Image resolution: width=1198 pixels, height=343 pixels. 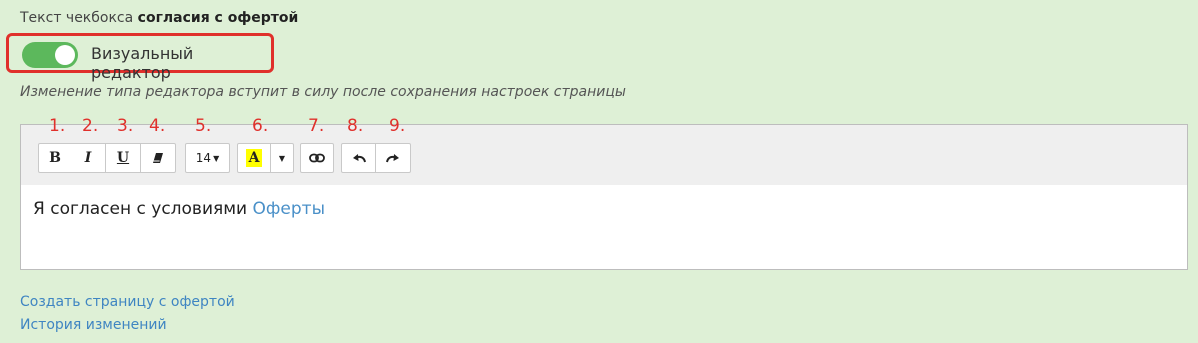 I want to click on annotation-2: 2., so click(x=90, y=126).